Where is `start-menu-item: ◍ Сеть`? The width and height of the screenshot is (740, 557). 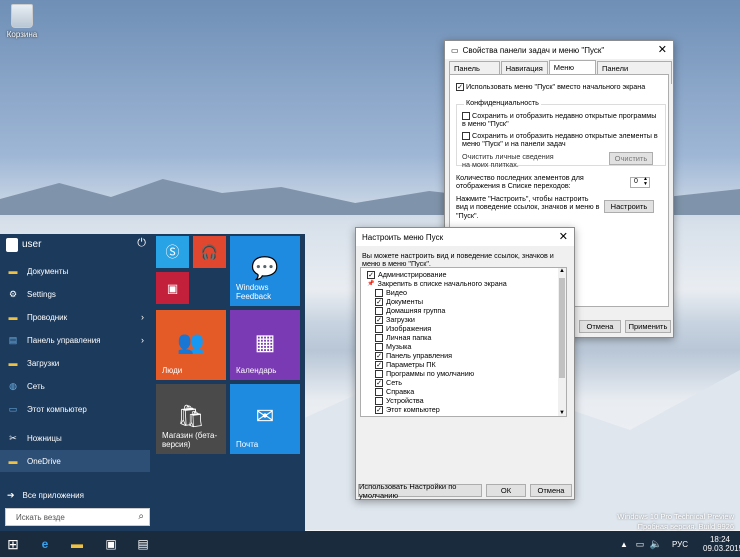 start-menu-item: ◍ Сеть is located at coordinates (75, 386).